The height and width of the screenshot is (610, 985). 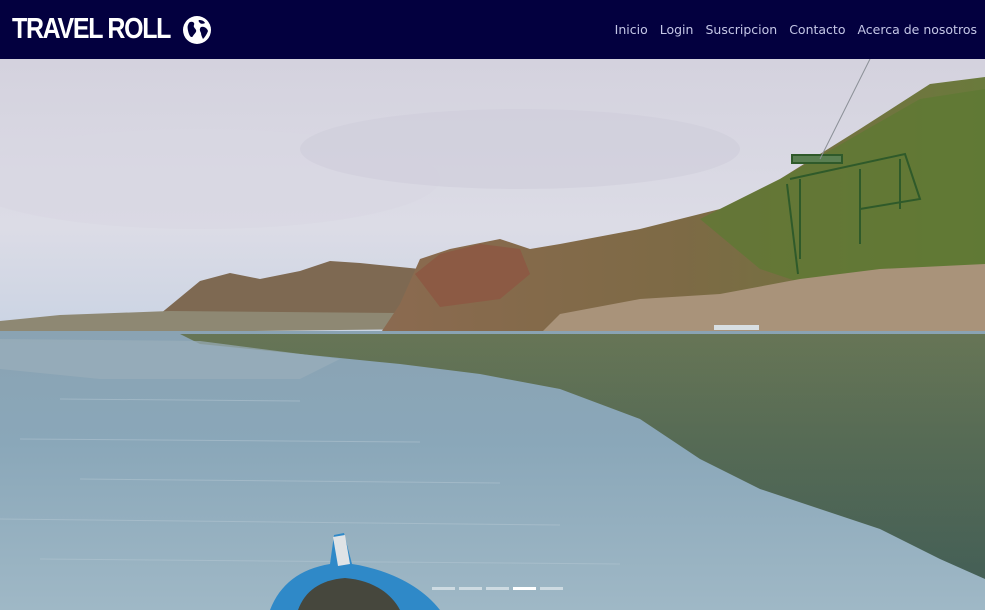 What do you see at coordinates (196, 29) in the screenshot?
I see `globe-icon` at bounding box center [196, 29].